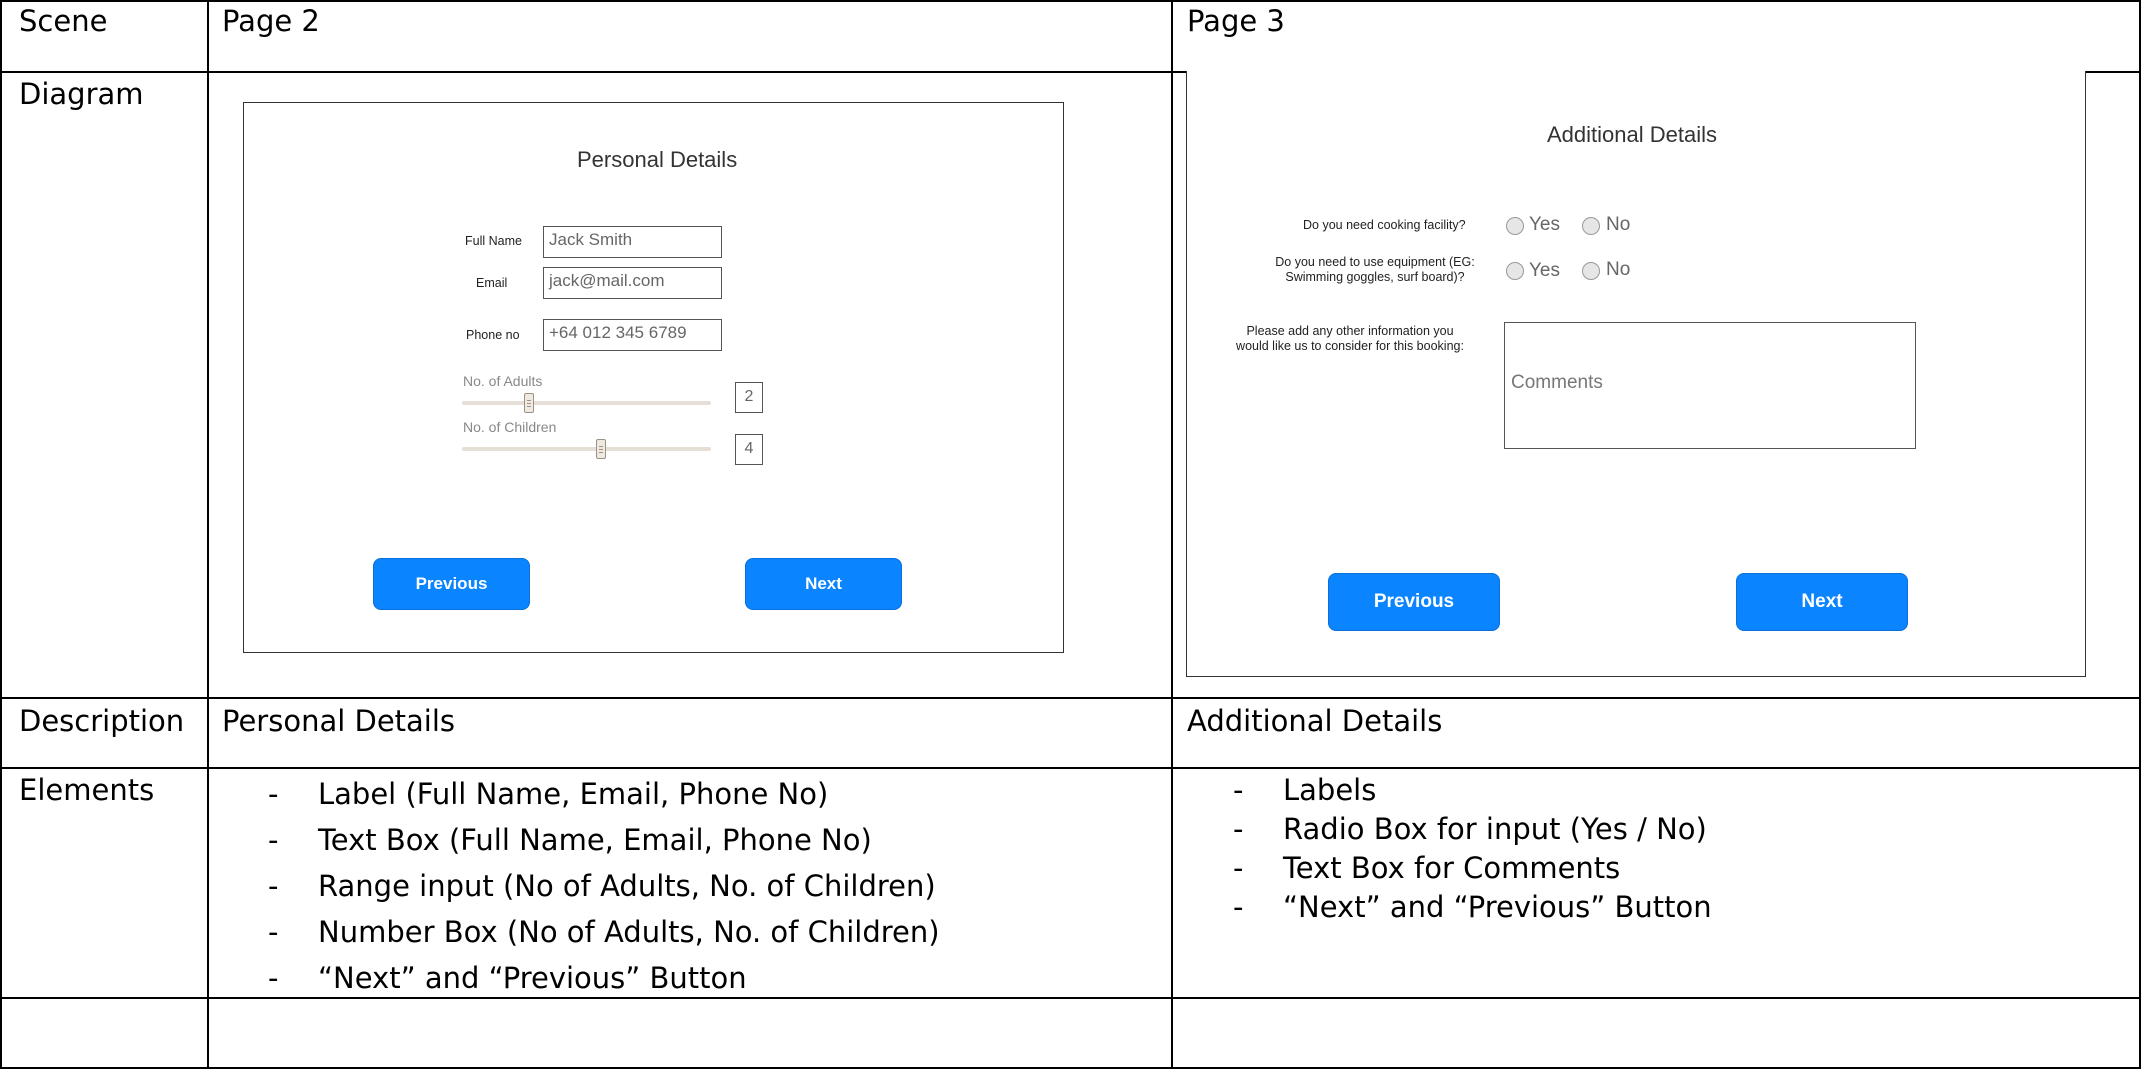  Describe the element at coordinates (63, 21) in the screenshot. I see `header-scene: Scene` at that location.